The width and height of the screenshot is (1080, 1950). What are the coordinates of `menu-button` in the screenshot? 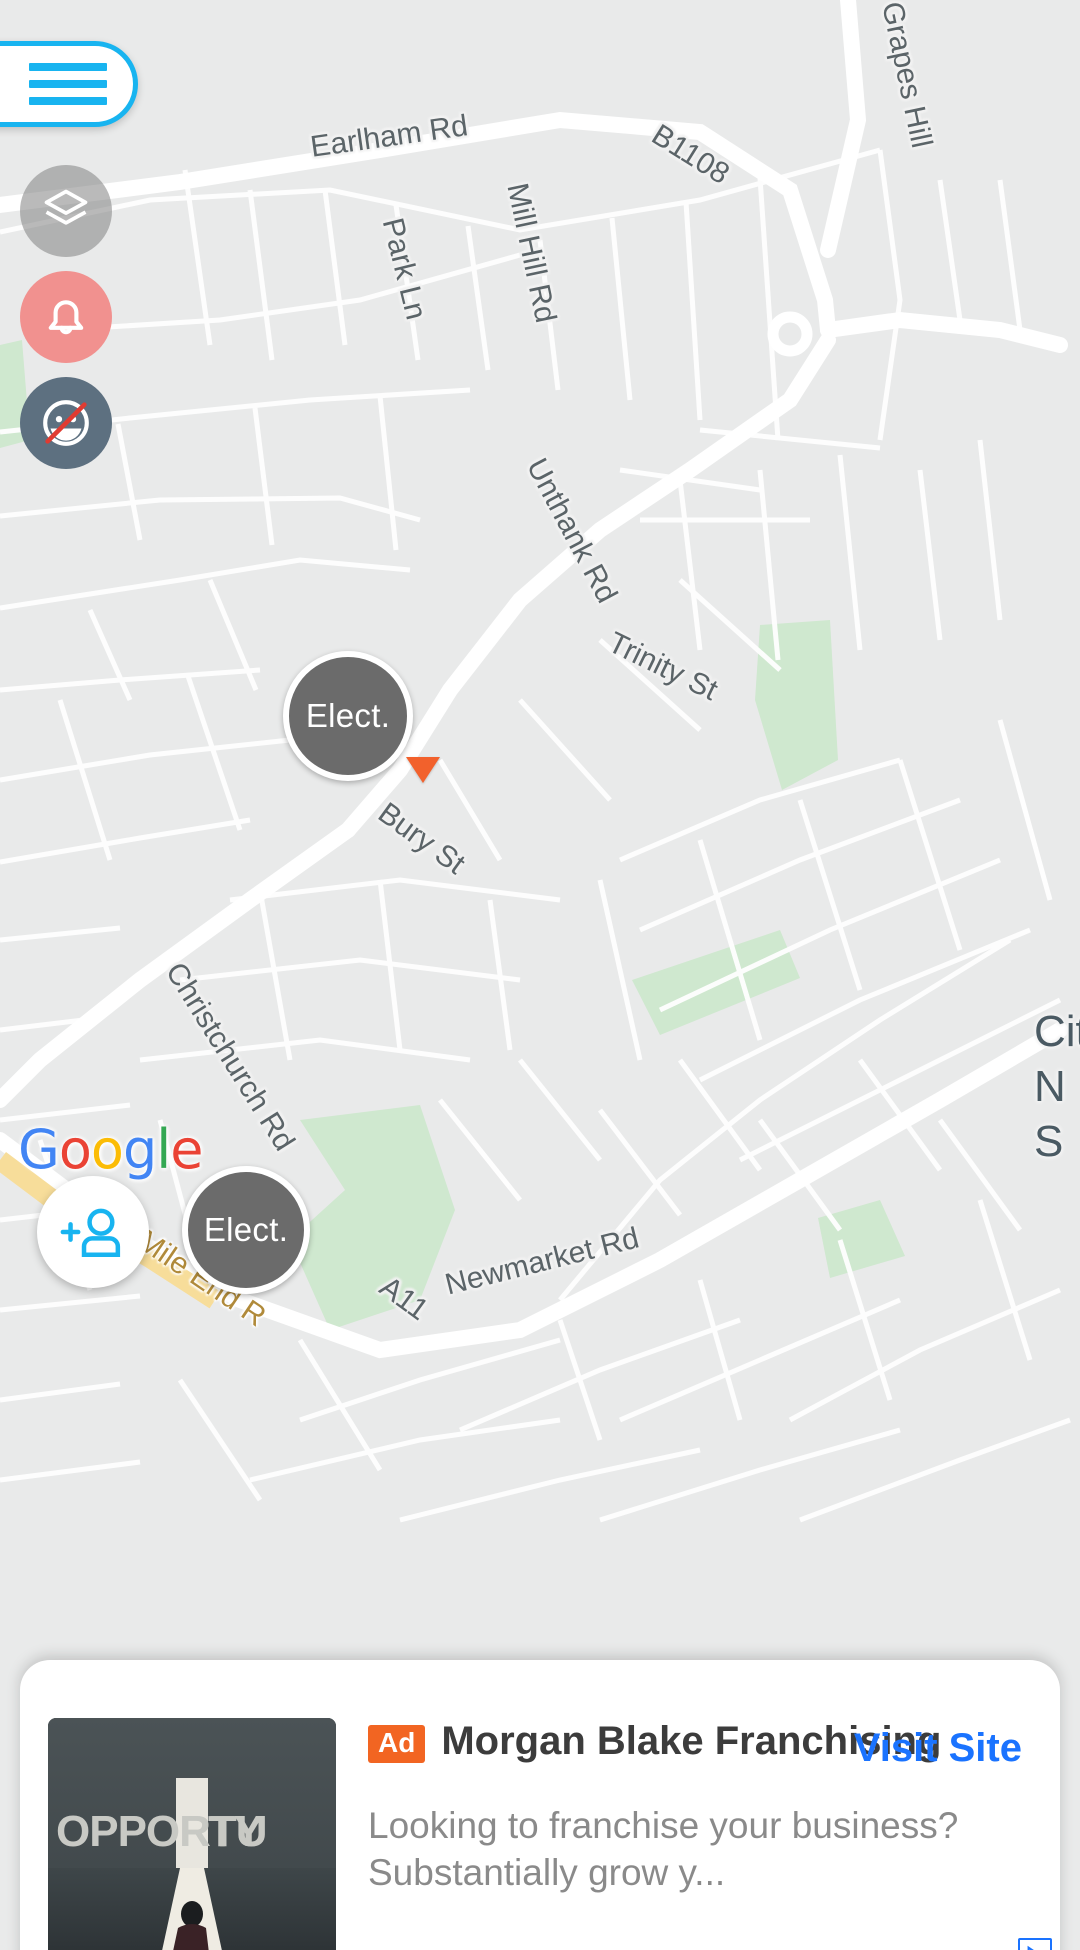 It's located at (69, 84).